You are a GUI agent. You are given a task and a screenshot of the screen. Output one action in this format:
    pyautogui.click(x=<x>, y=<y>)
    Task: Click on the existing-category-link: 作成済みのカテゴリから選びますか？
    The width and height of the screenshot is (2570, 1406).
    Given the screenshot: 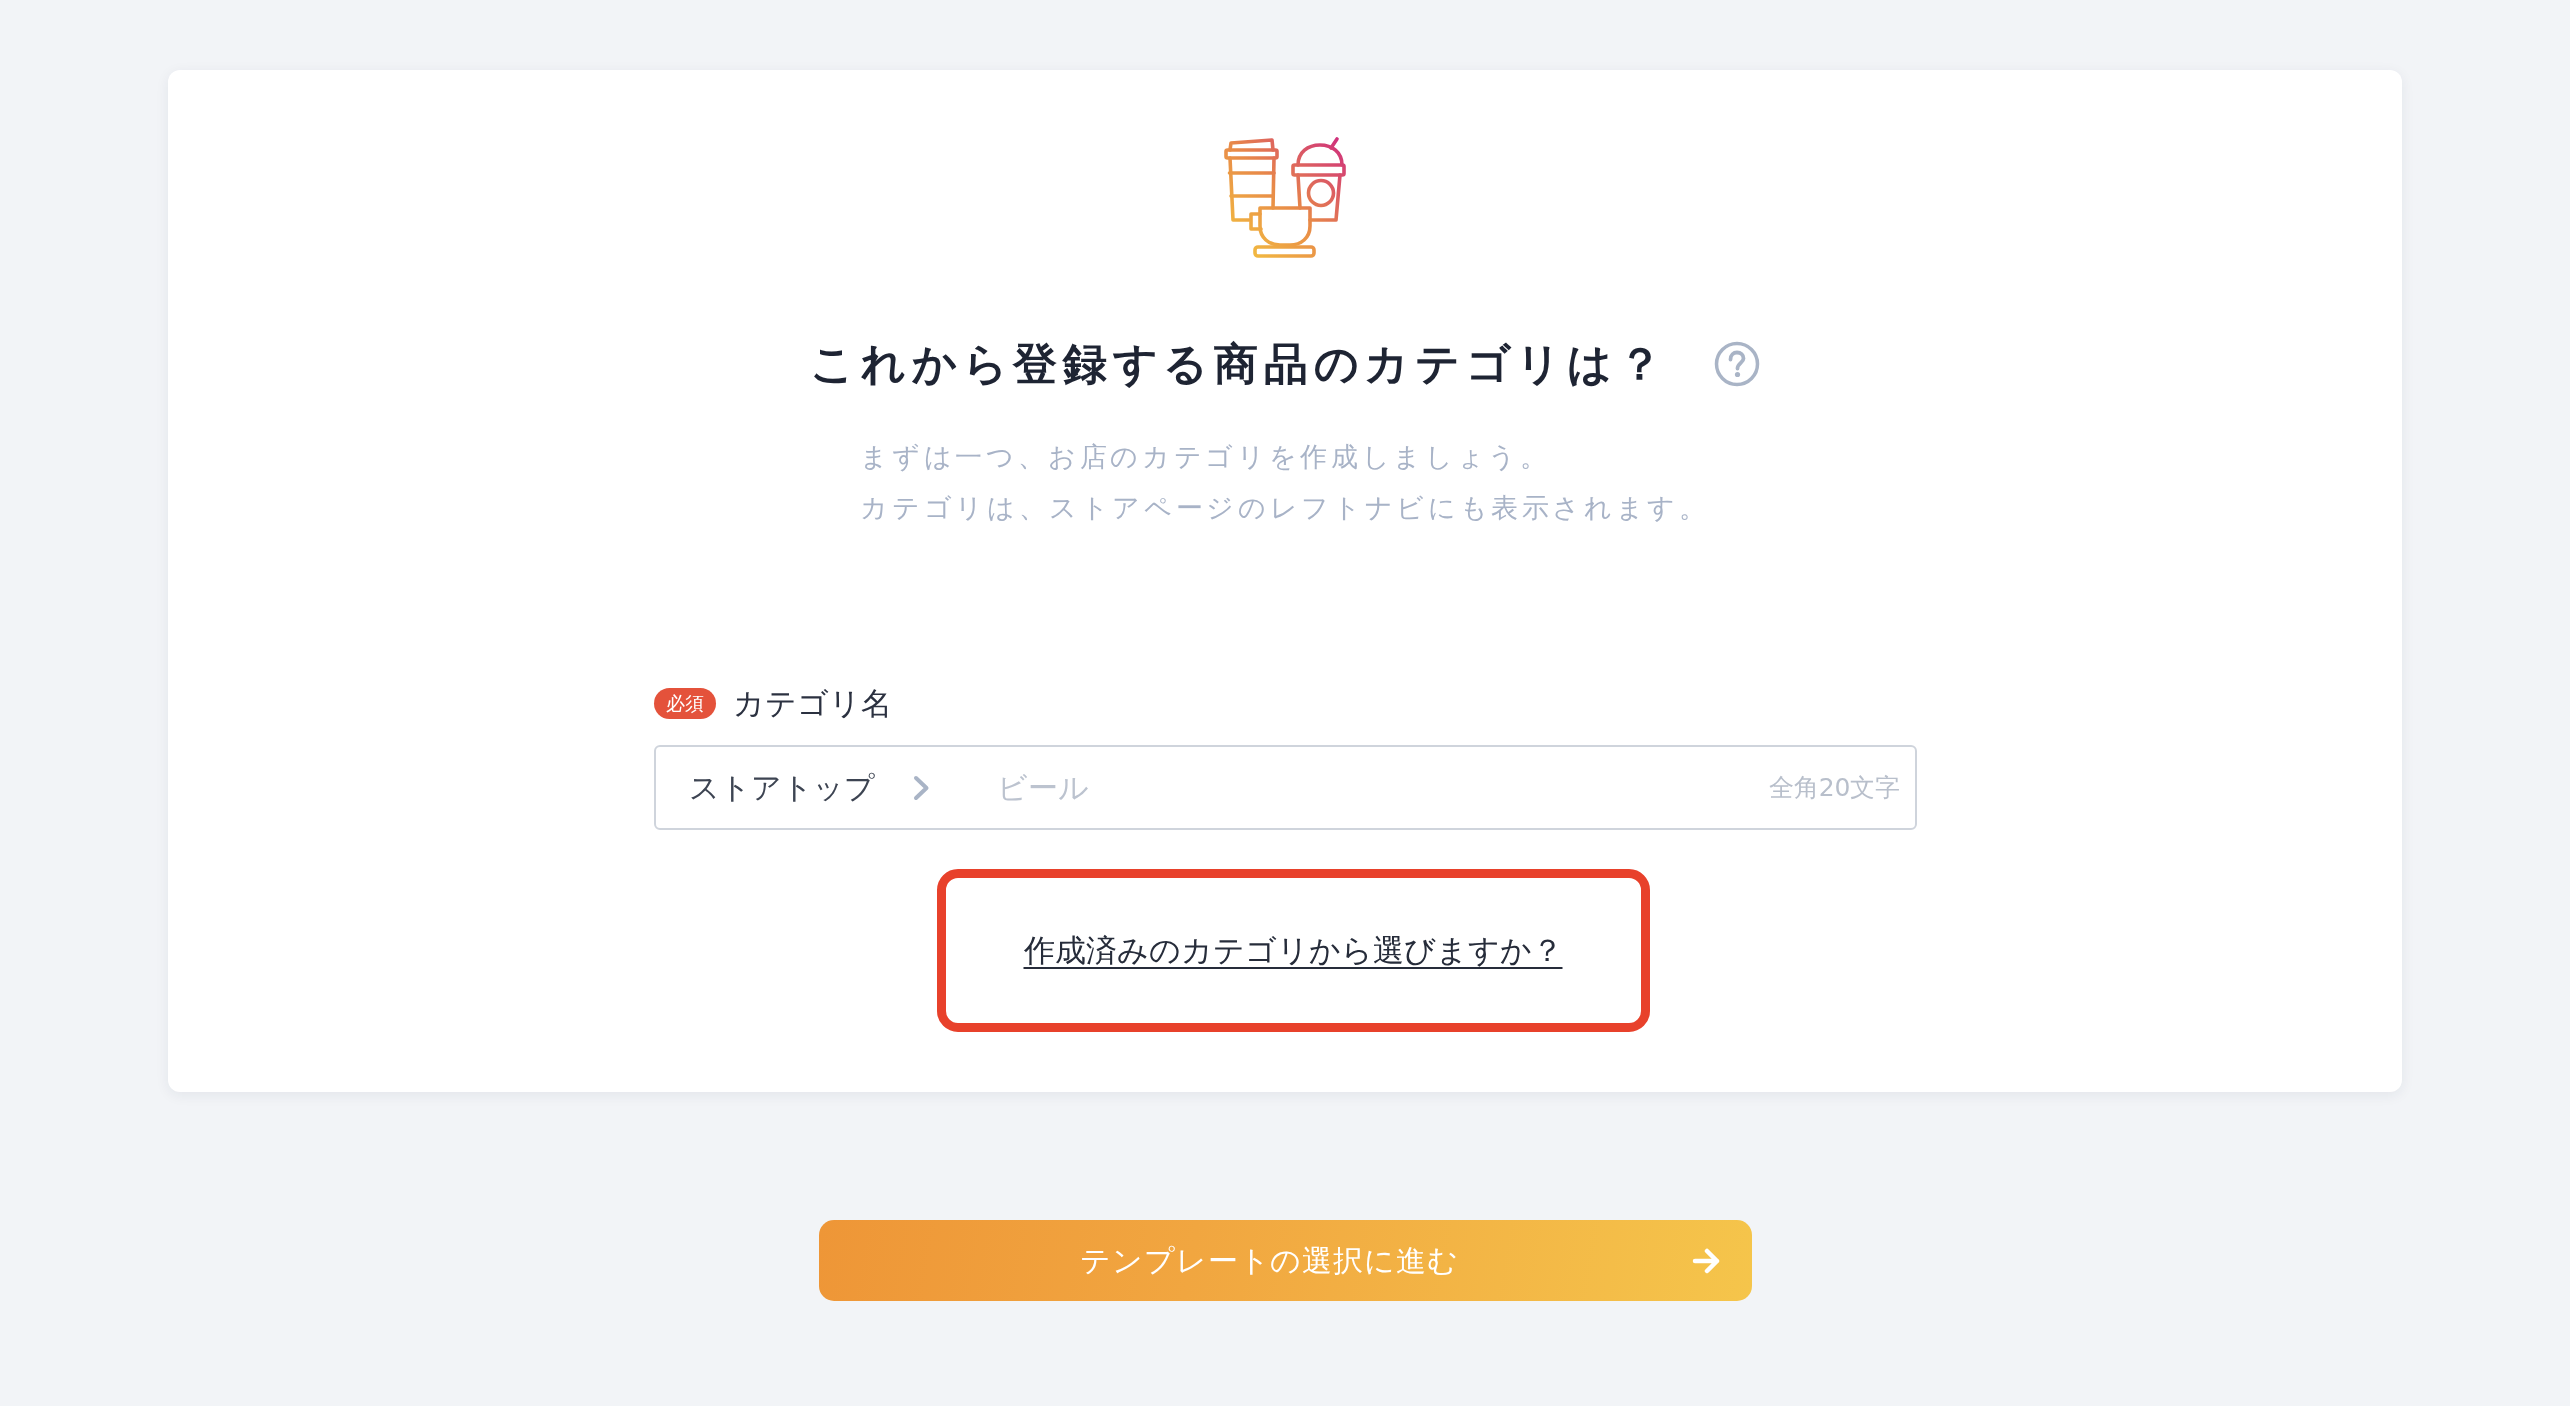 What is the action you would take?
    pyautogui.click(x=1293, y=950)
    